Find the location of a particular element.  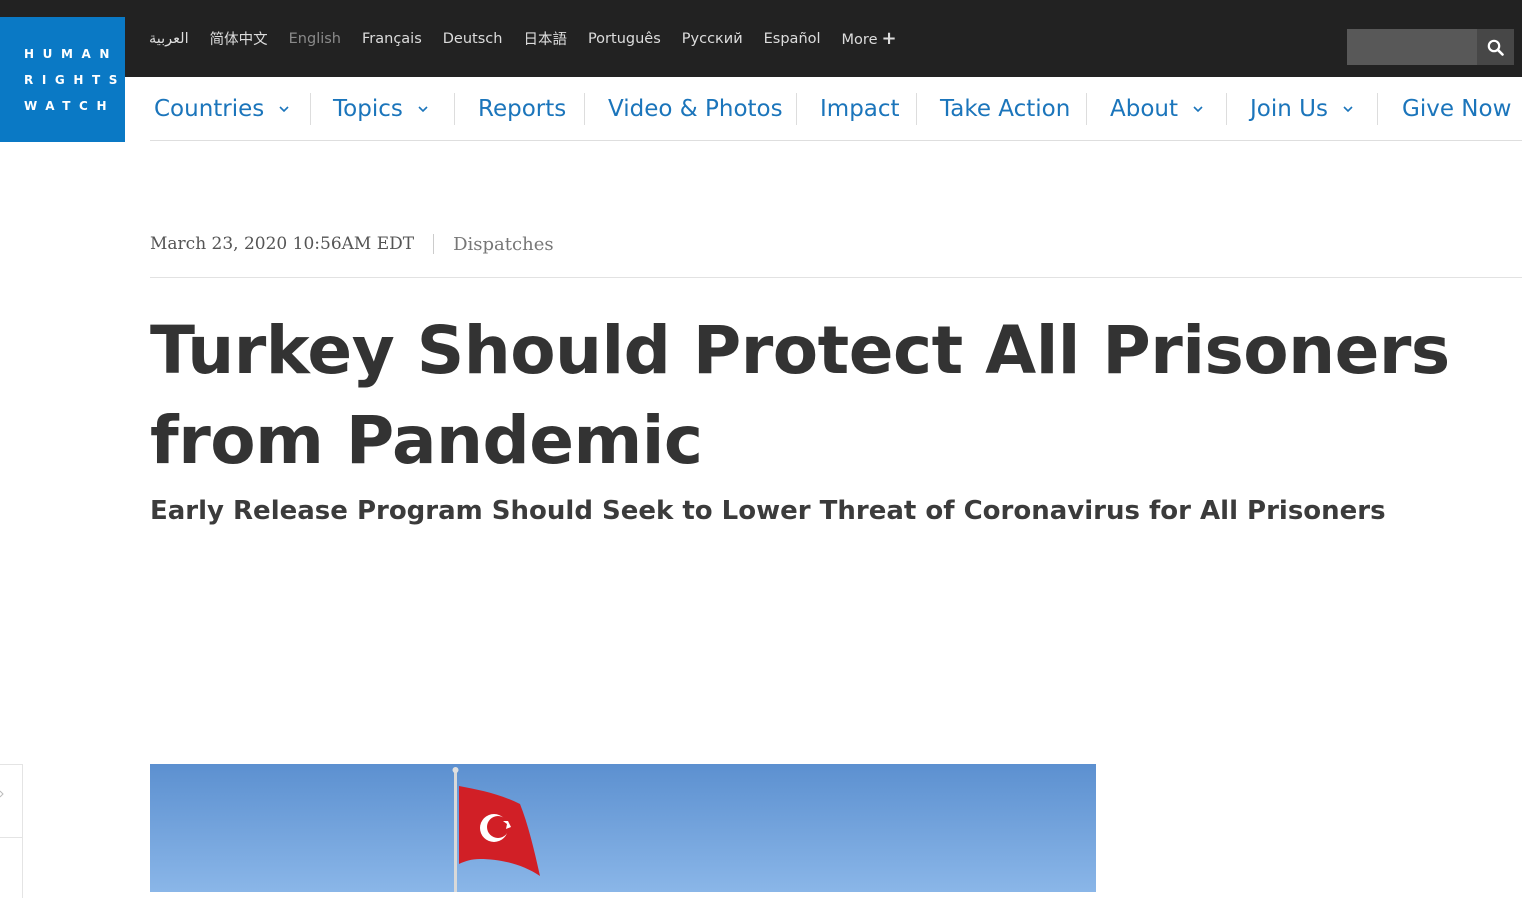

turkish-flag-image is located at coordinates (623, 828).